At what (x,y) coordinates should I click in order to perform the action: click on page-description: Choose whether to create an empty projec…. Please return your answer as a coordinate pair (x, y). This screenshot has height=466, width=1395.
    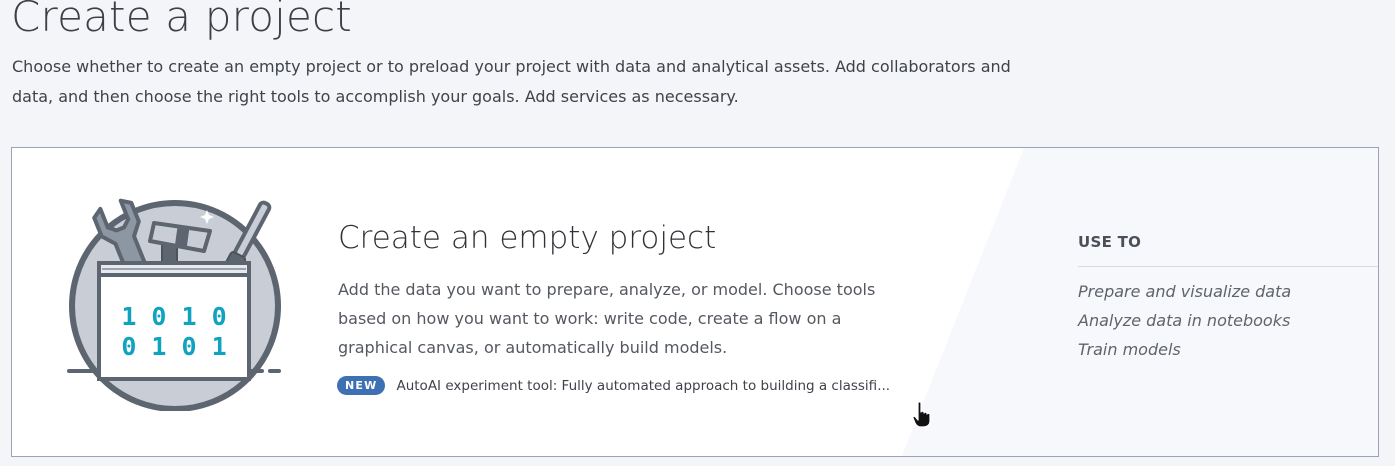
    Looking at the image, I should click on (511, 81).